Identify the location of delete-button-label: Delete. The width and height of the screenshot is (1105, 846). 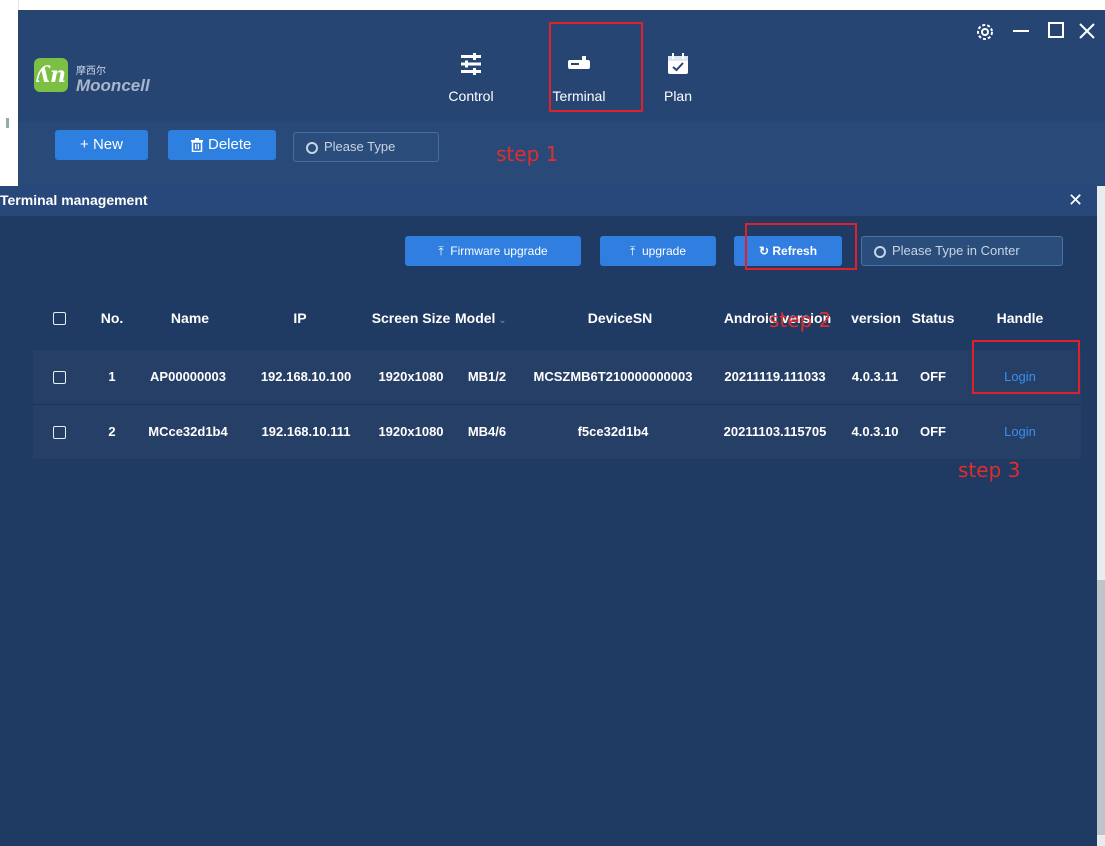
(230, 144).